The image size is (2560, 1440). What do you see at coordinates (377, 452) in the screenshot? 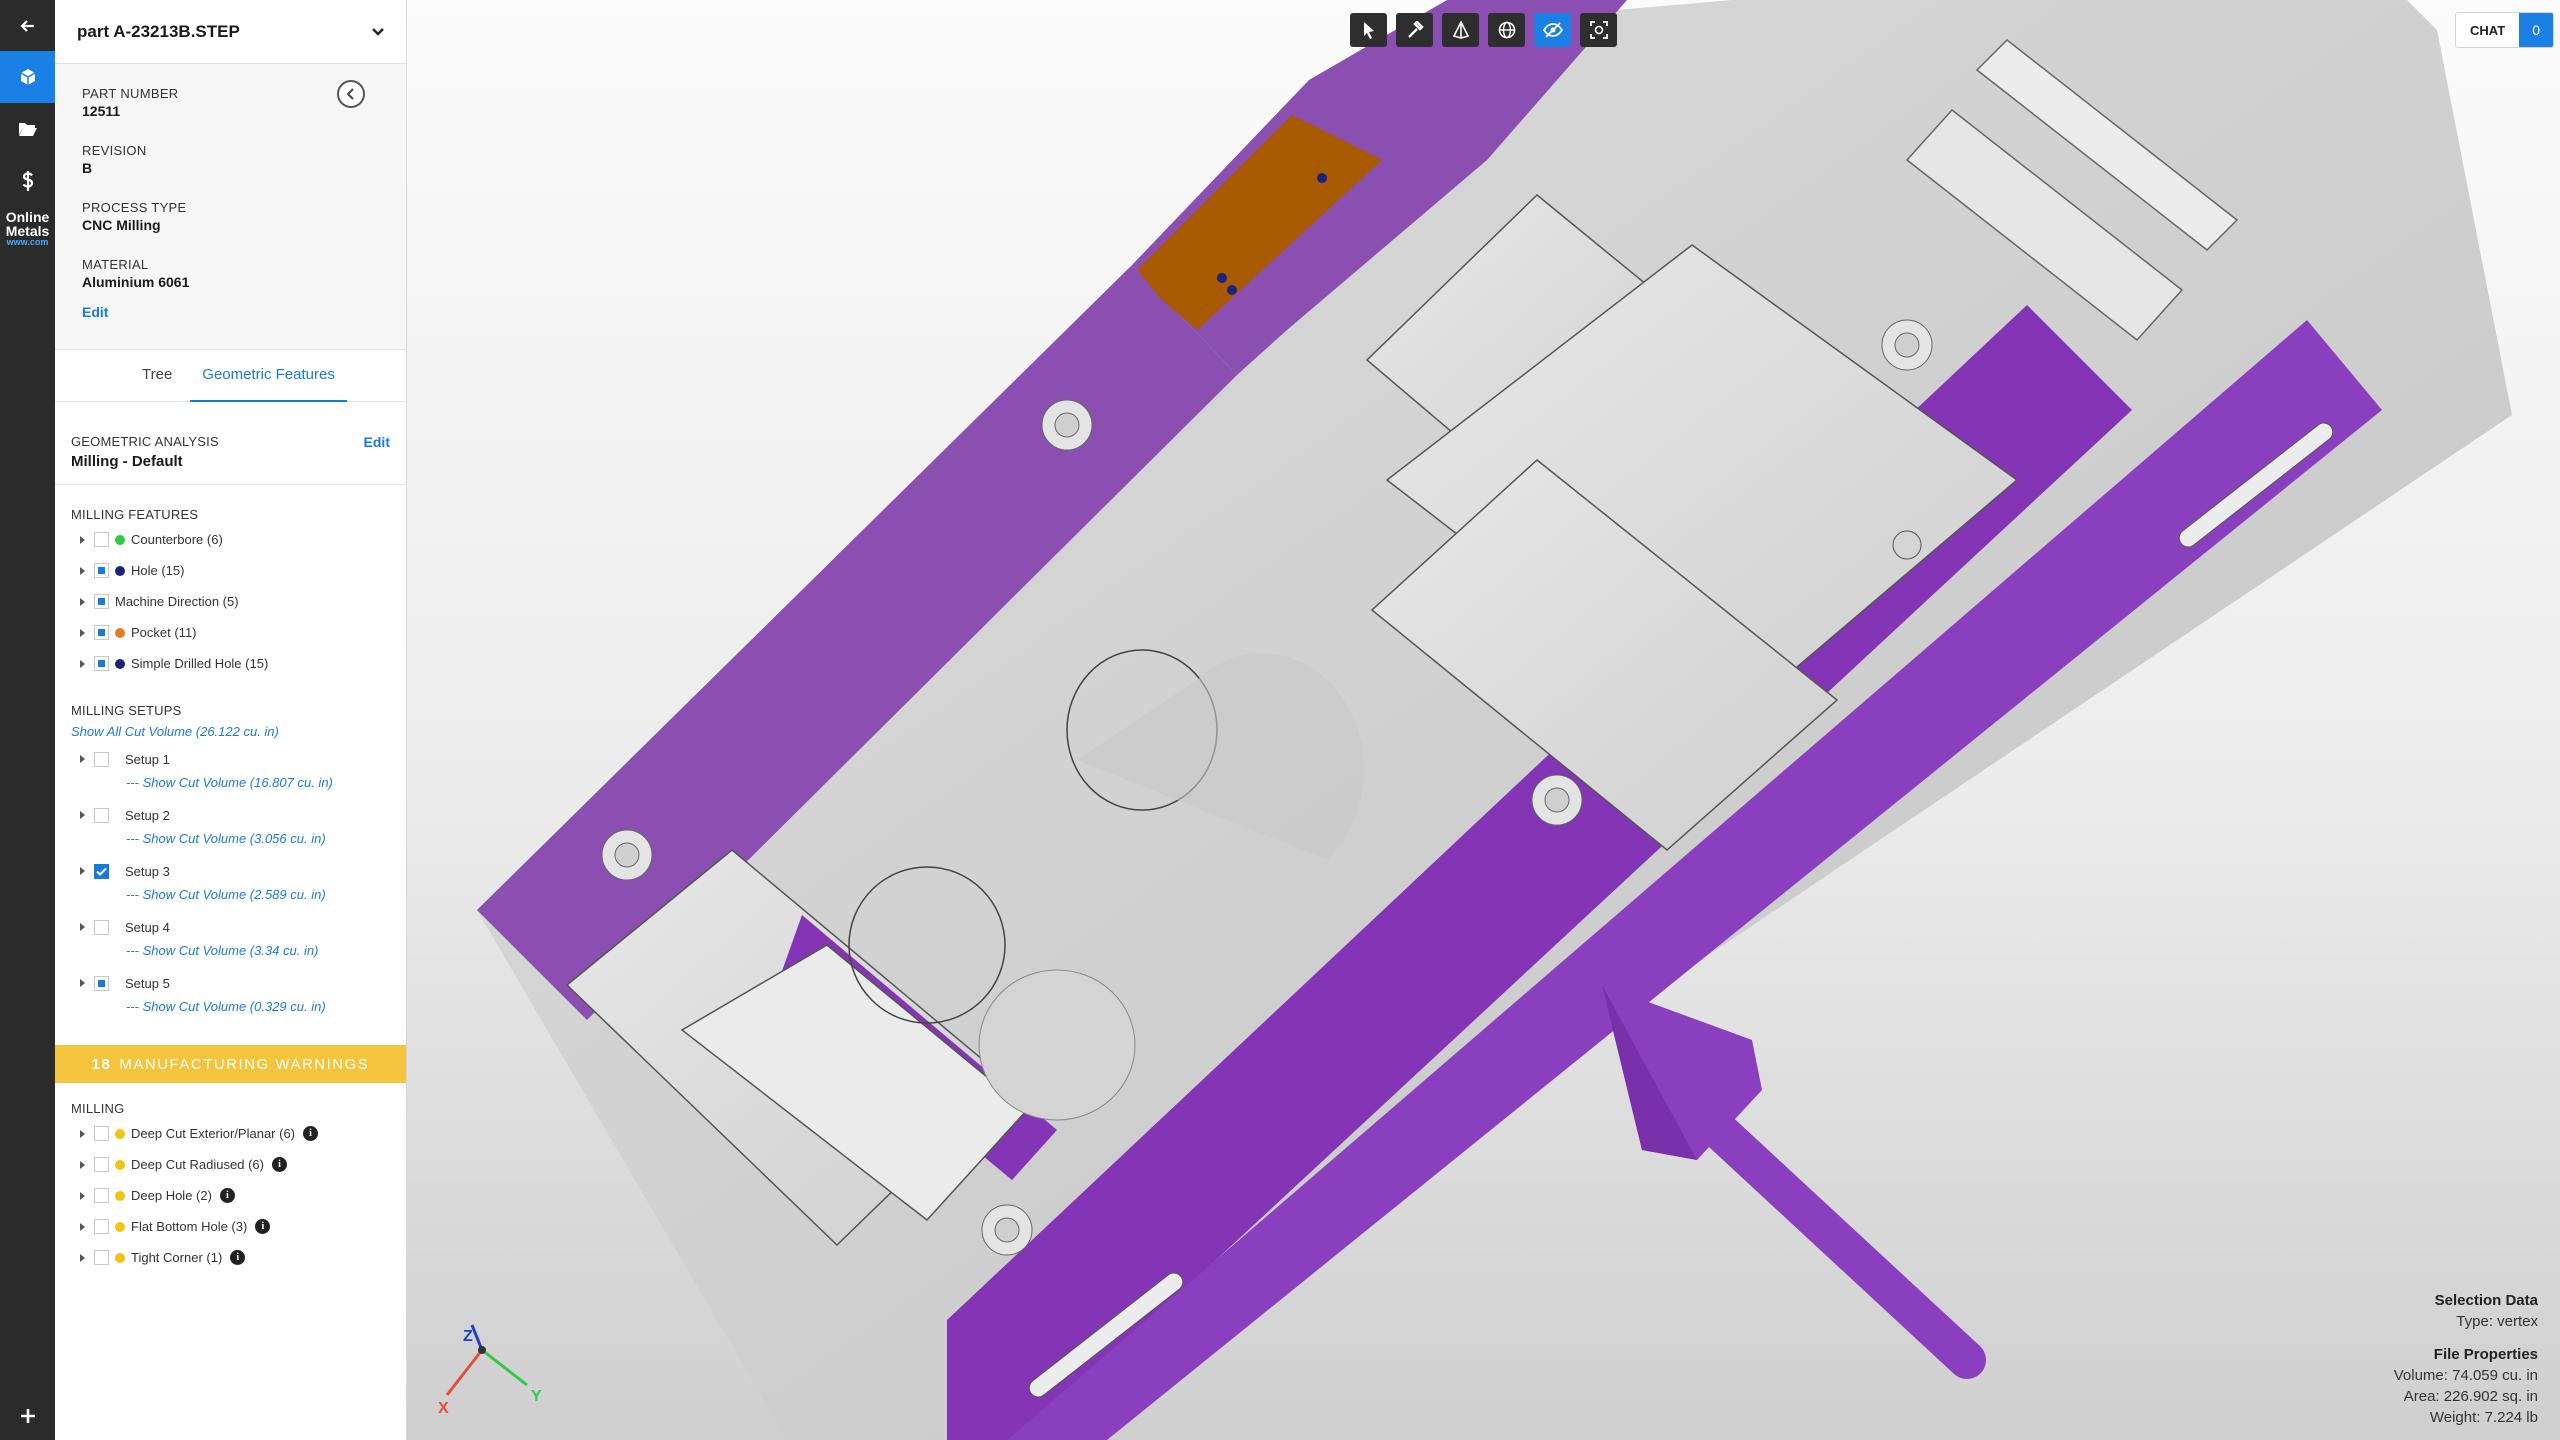
I see `edit-analysis-link: Edit` at bounding box center [377, 452].